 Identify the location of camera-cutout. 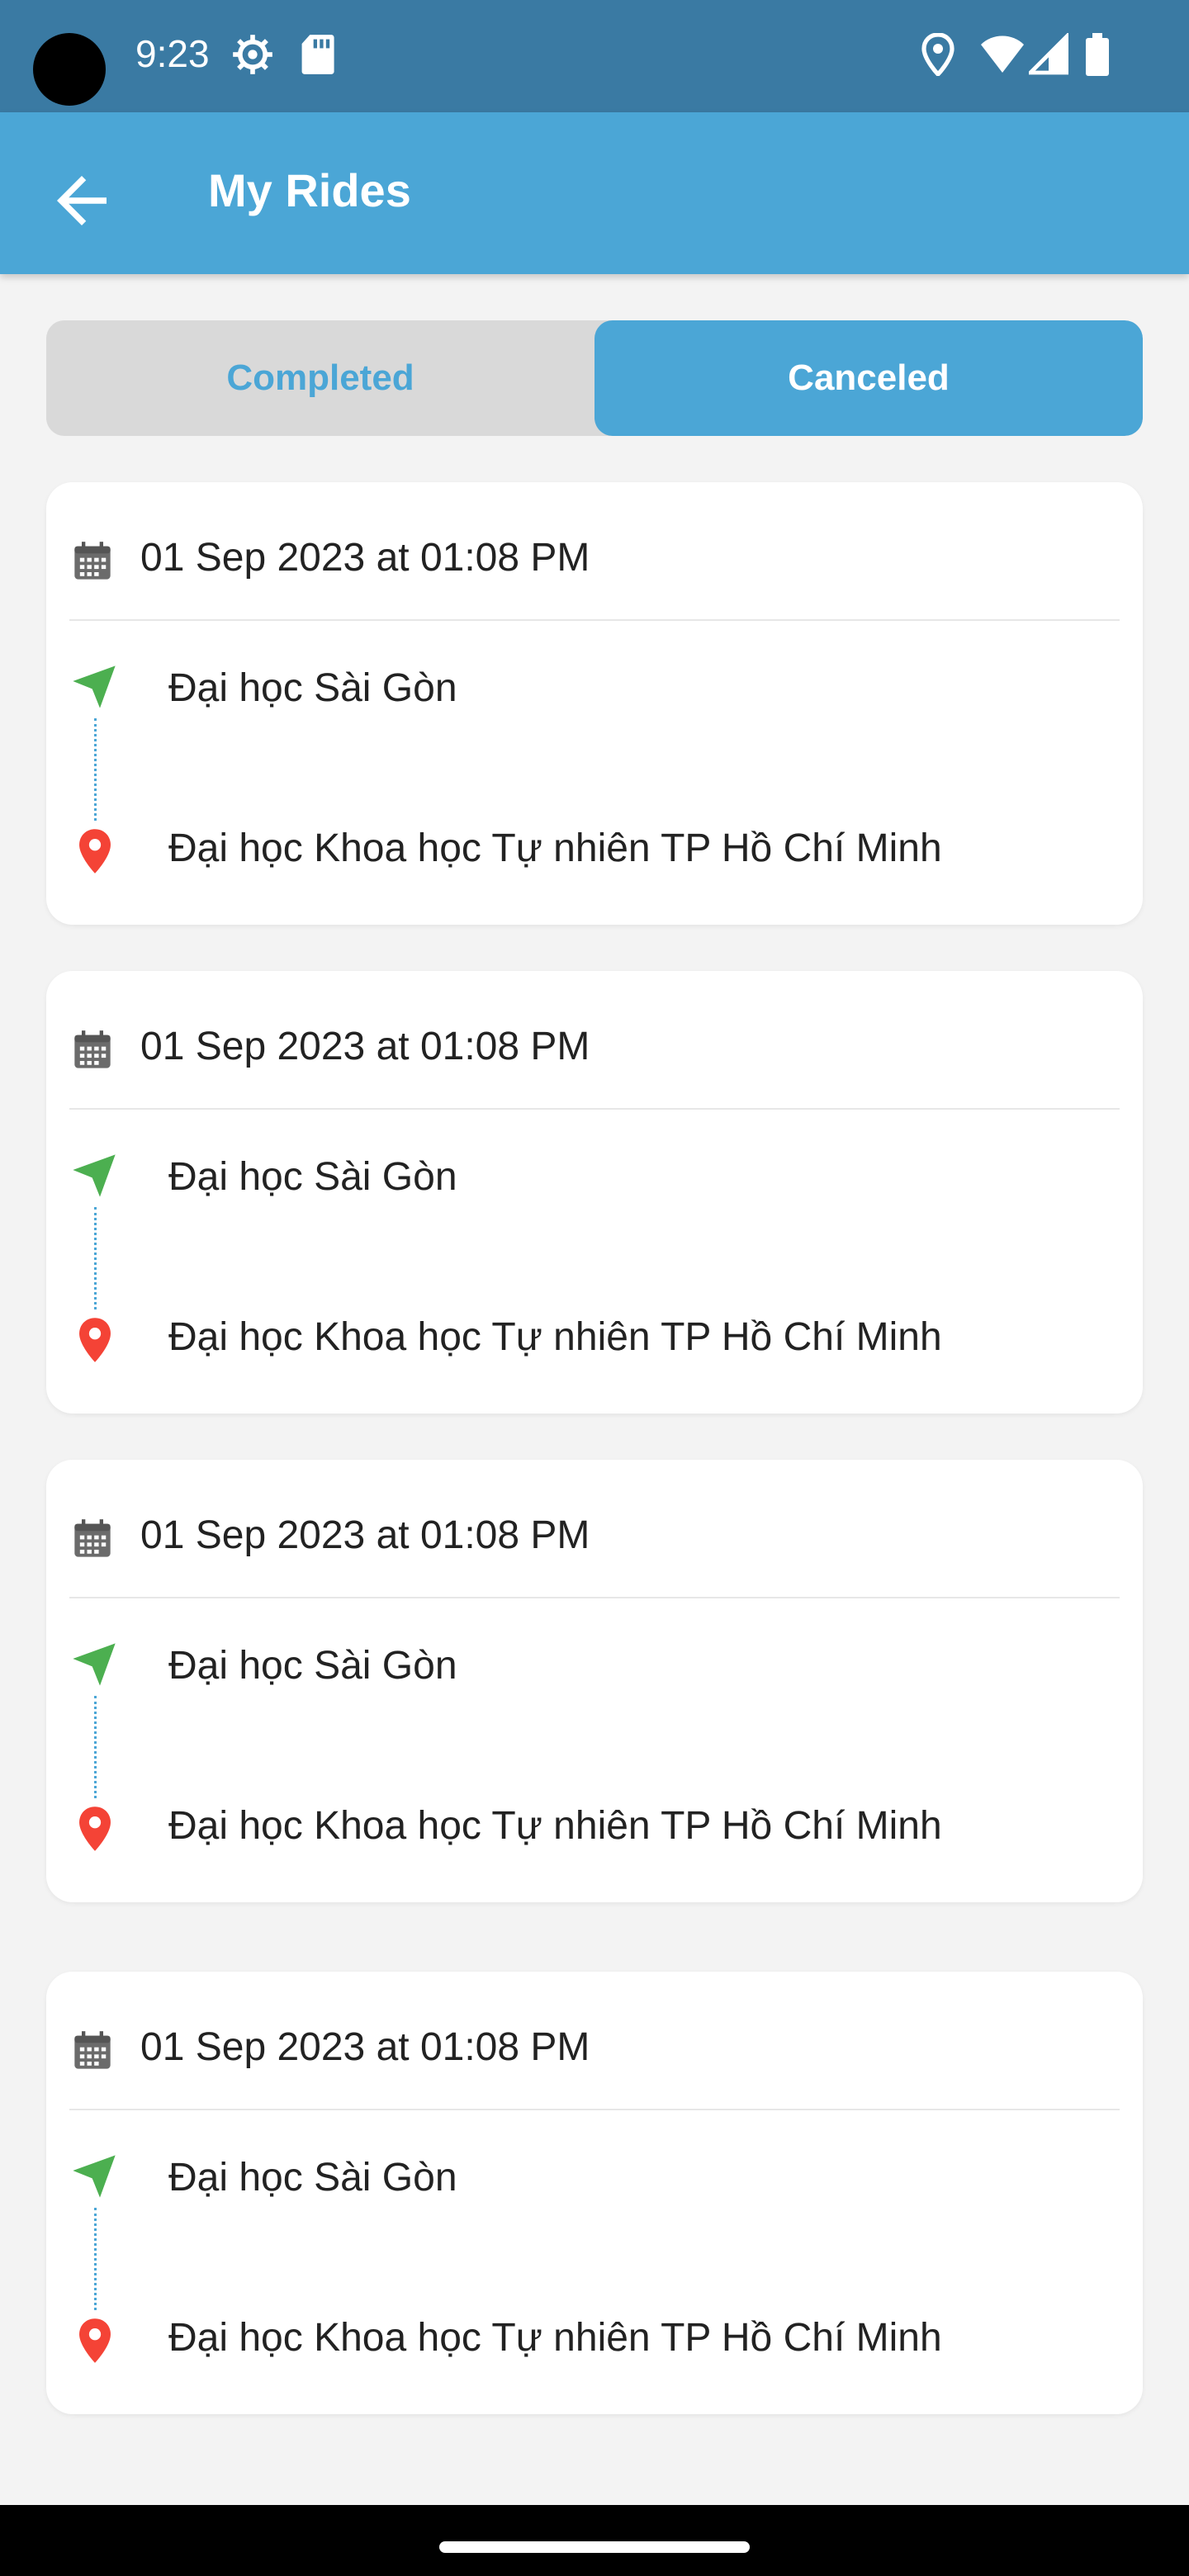
(69, 69).